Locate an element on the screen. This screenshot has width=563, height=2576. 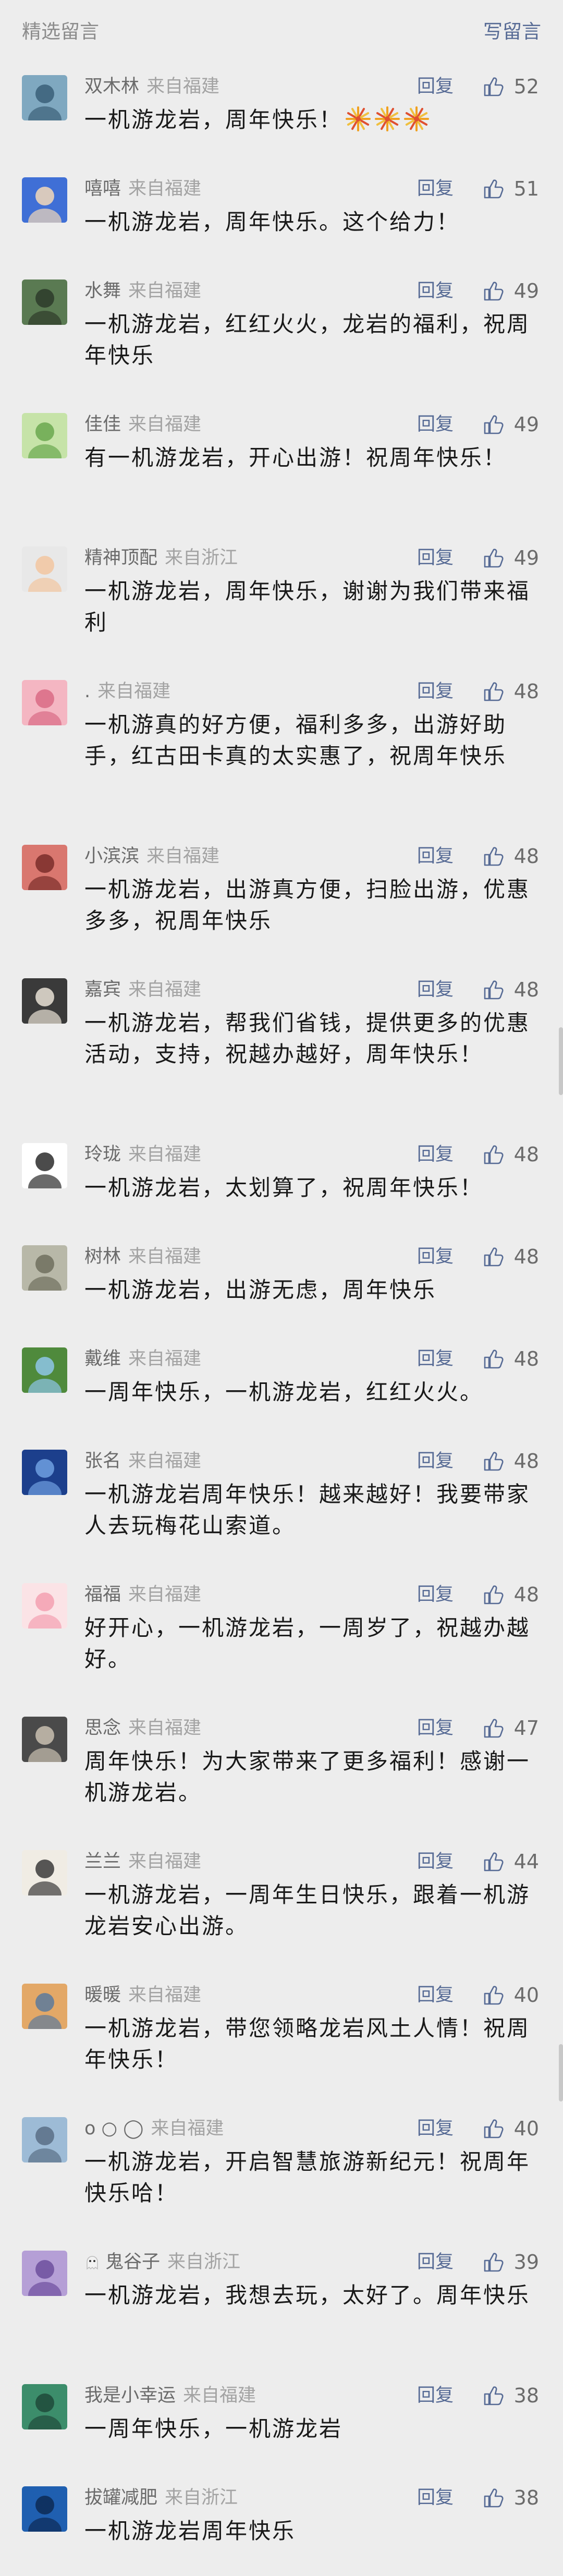
comment-text: 一机游龙岩，一周年生日快乐，跟着一机游龙岩安心出游。 is located at coordinates (308, 1910).